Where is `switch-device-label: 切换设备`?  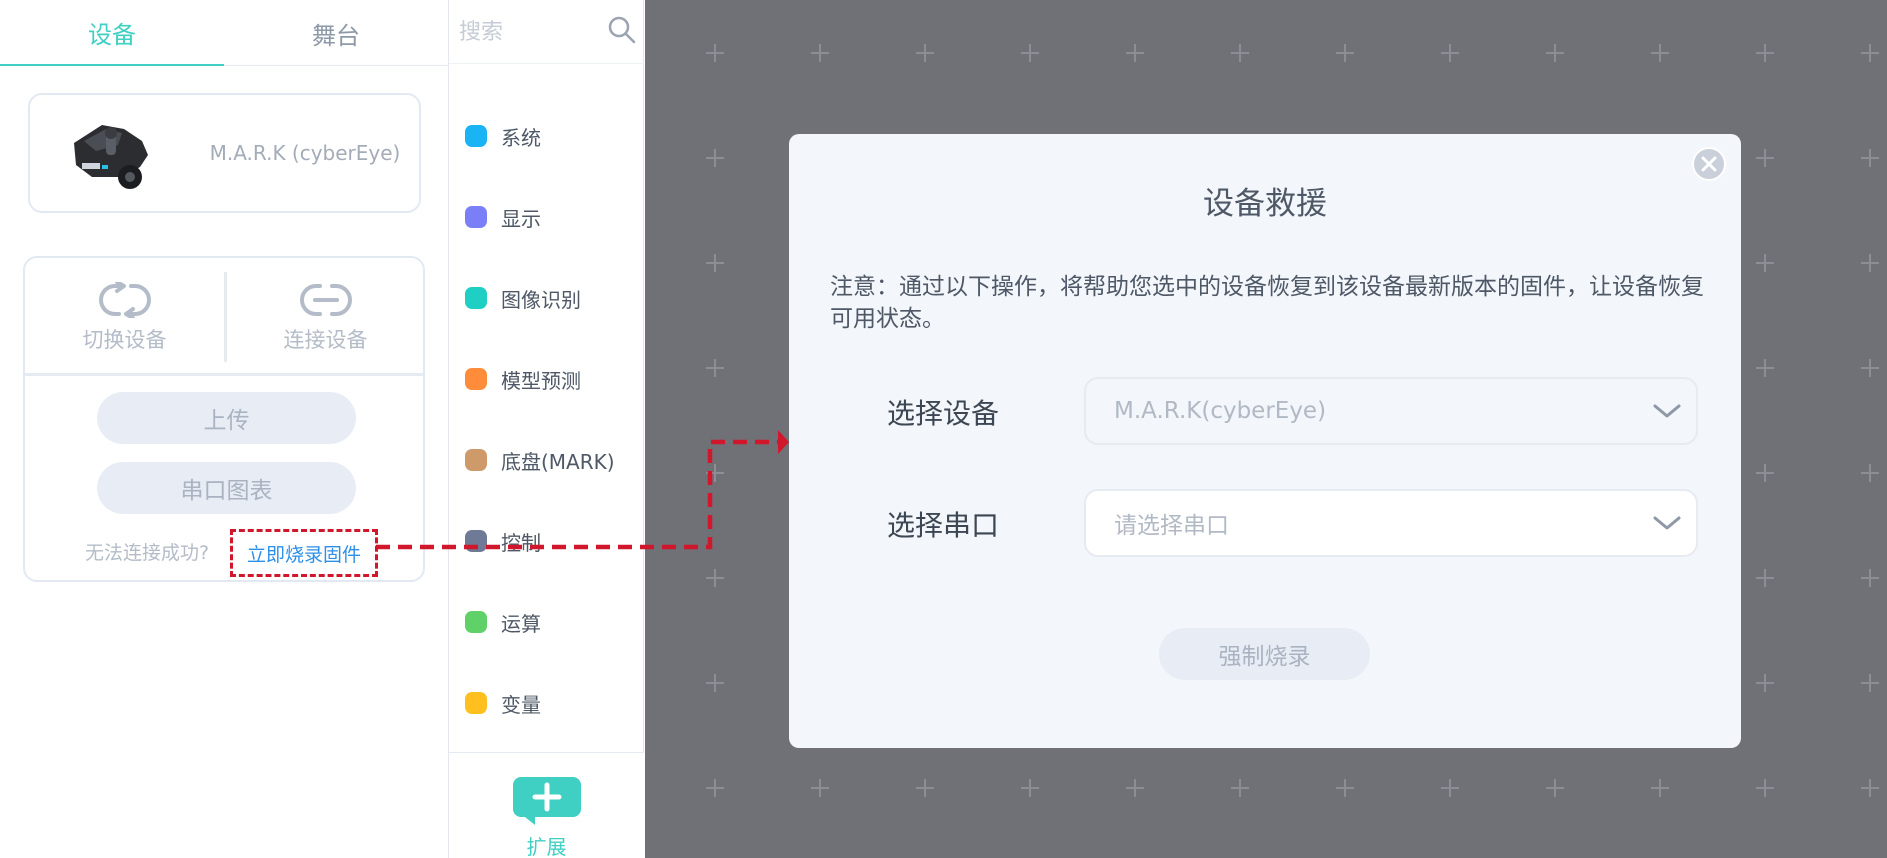
switch-device-label: 切换设备 is located at coordinates (124, 340).